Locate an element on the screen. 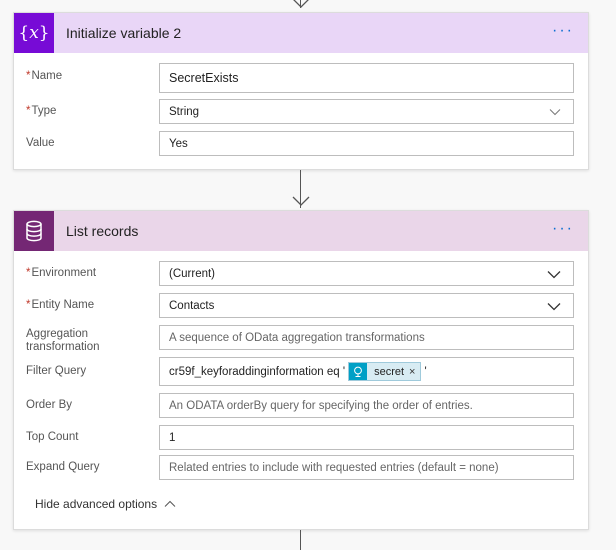 The image size is (616, 550). card-header: {x} Initialize variable 2 ··· is located at coordinates (301, 33).